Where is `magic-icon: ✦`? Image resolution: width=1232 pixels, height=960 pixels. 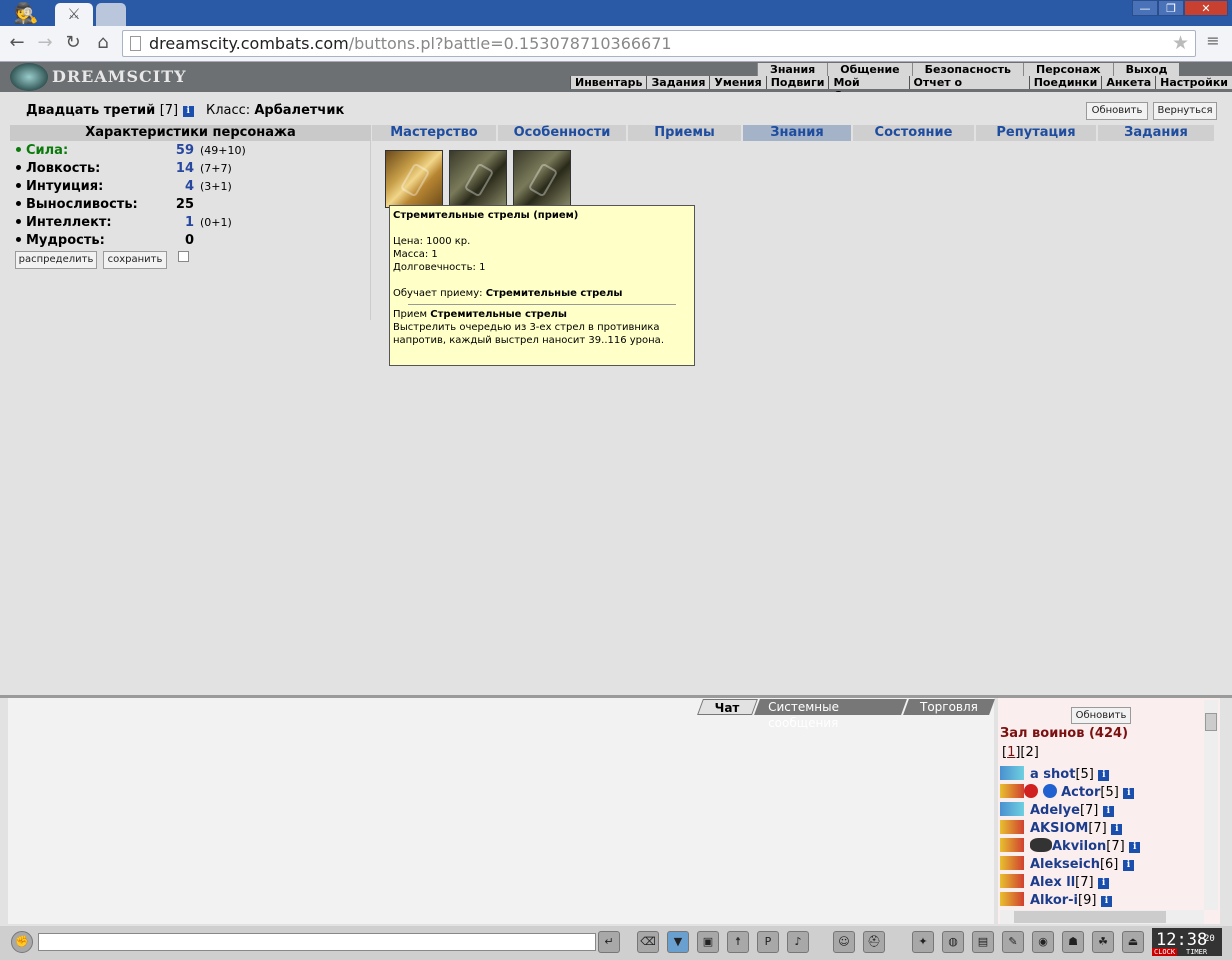 magic-icon: ✦ is located at coordinates (923, 942).